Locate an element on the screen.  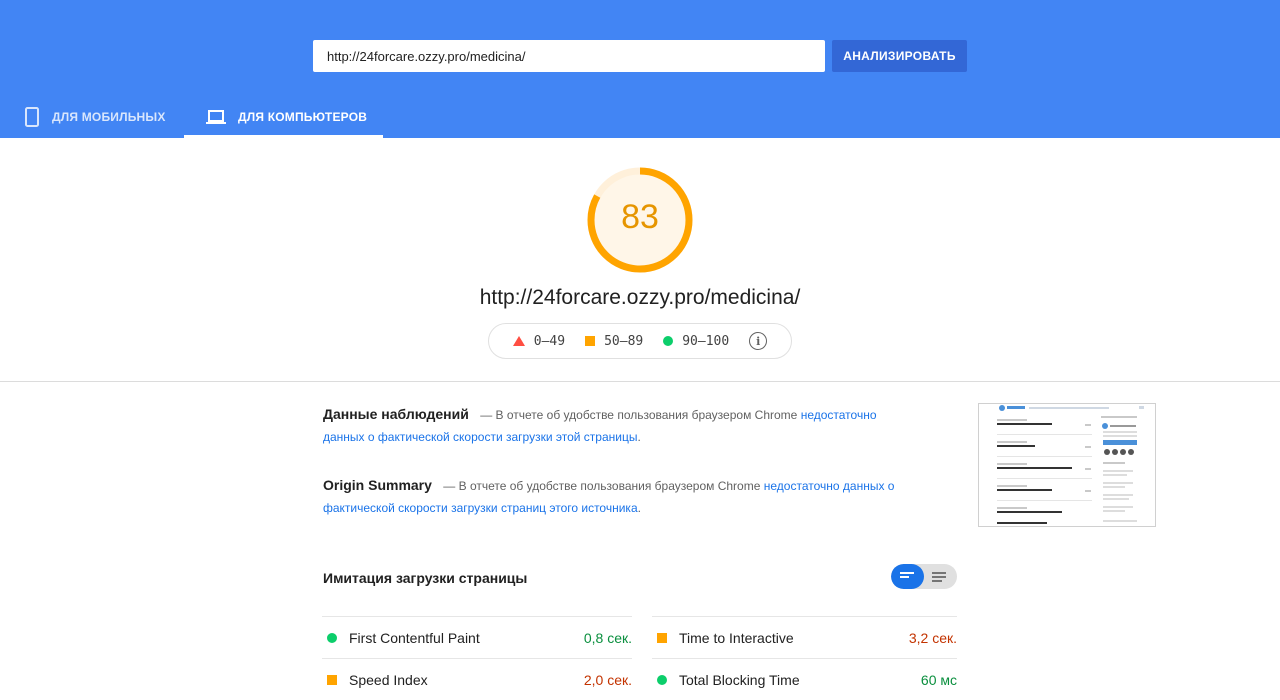
page-screenshot-thumbnail is located at coordinates (1067, 465).